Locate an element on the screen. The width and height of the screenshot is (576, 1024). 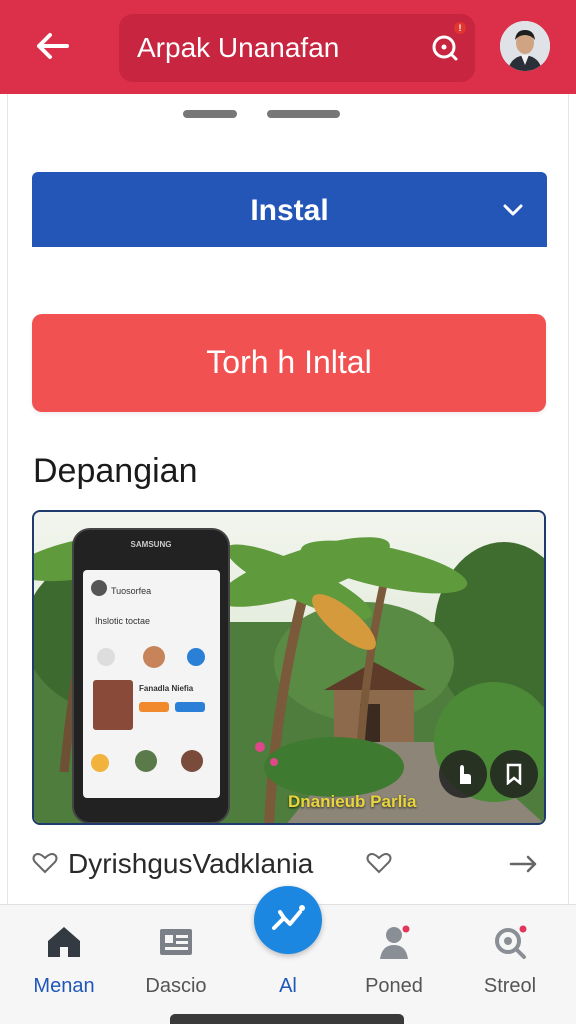
post-title: DyrishgusVadklania is located at coordinates (191, 863).